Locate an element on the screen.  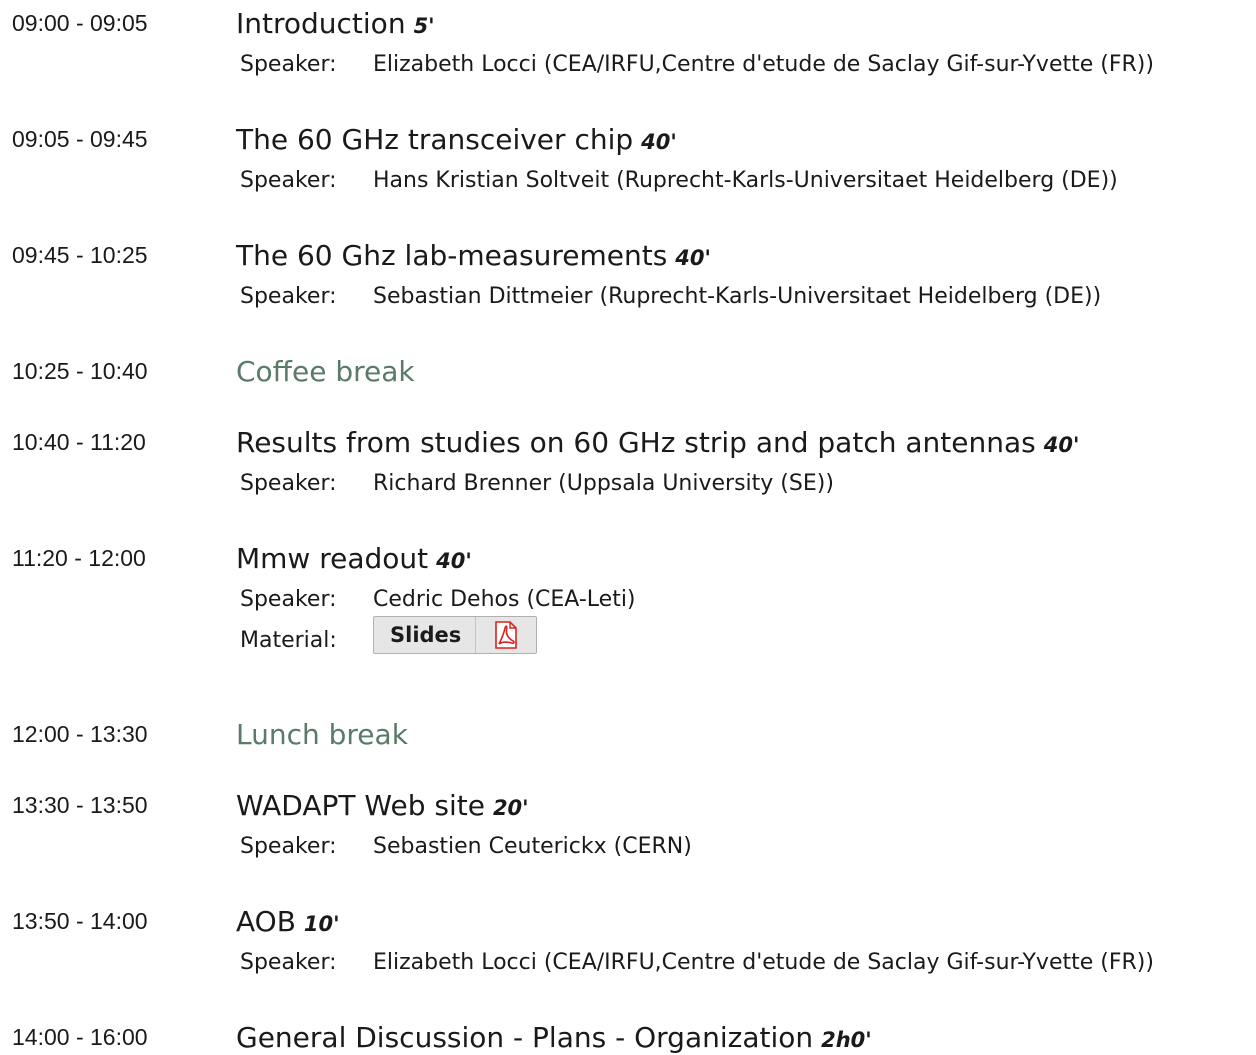
speaker-row: Speaker: Cedric Dehos (CEA-Leti) is located at coordinates (438, 599).